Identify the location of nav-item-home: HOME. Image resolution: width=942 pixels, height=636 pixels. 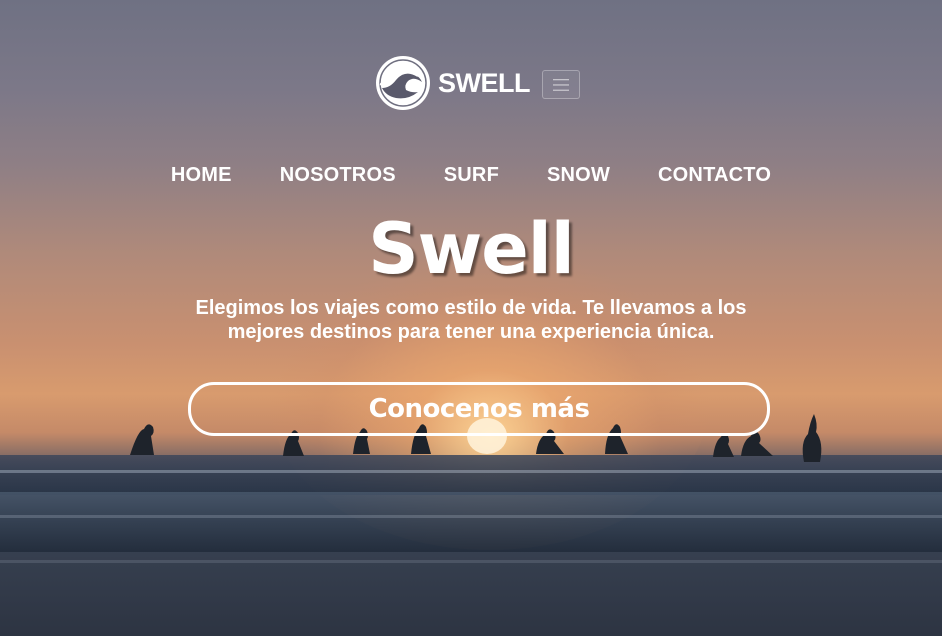
(201, 175).